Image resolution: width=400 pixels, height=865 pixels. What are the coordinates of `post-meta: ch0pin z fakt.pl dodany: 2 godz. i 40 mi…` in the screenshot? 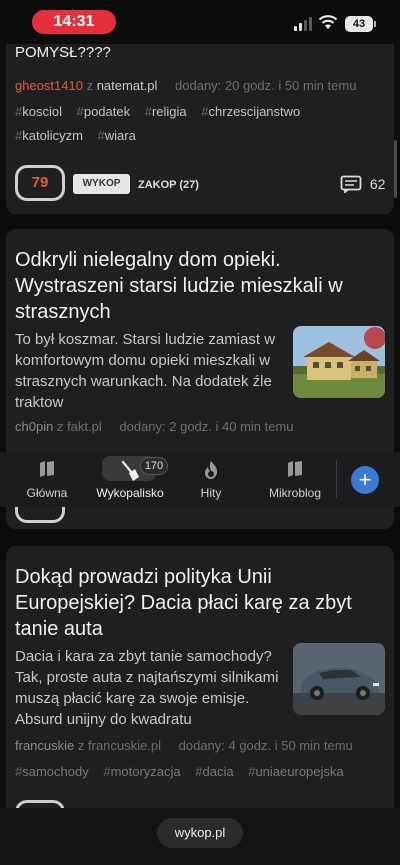 It's located at (154, 426).